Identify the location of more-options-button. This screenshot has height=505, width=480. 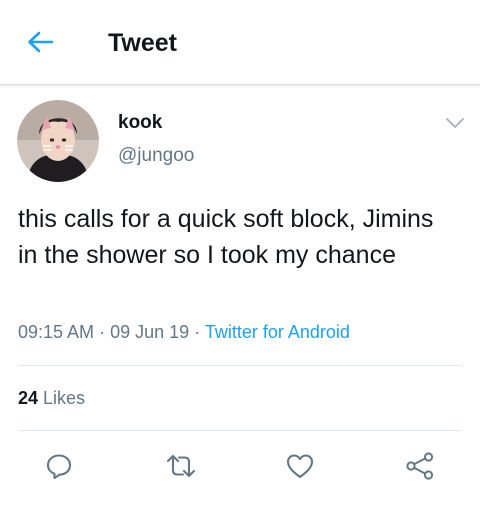
(455, 123).